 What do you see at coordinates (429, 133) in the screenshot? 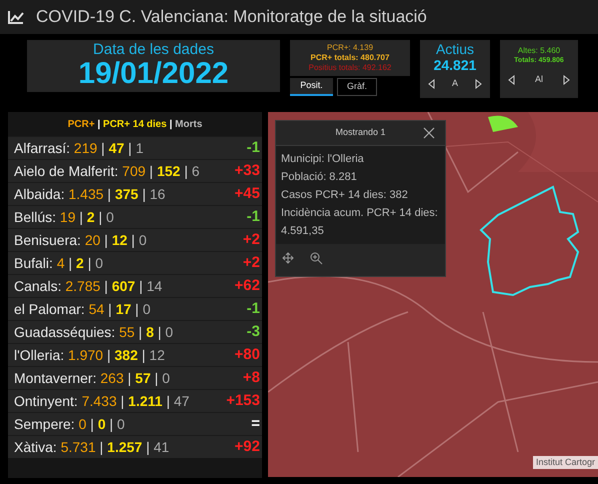
I see `close-icon` at bounding box center [429, 133].